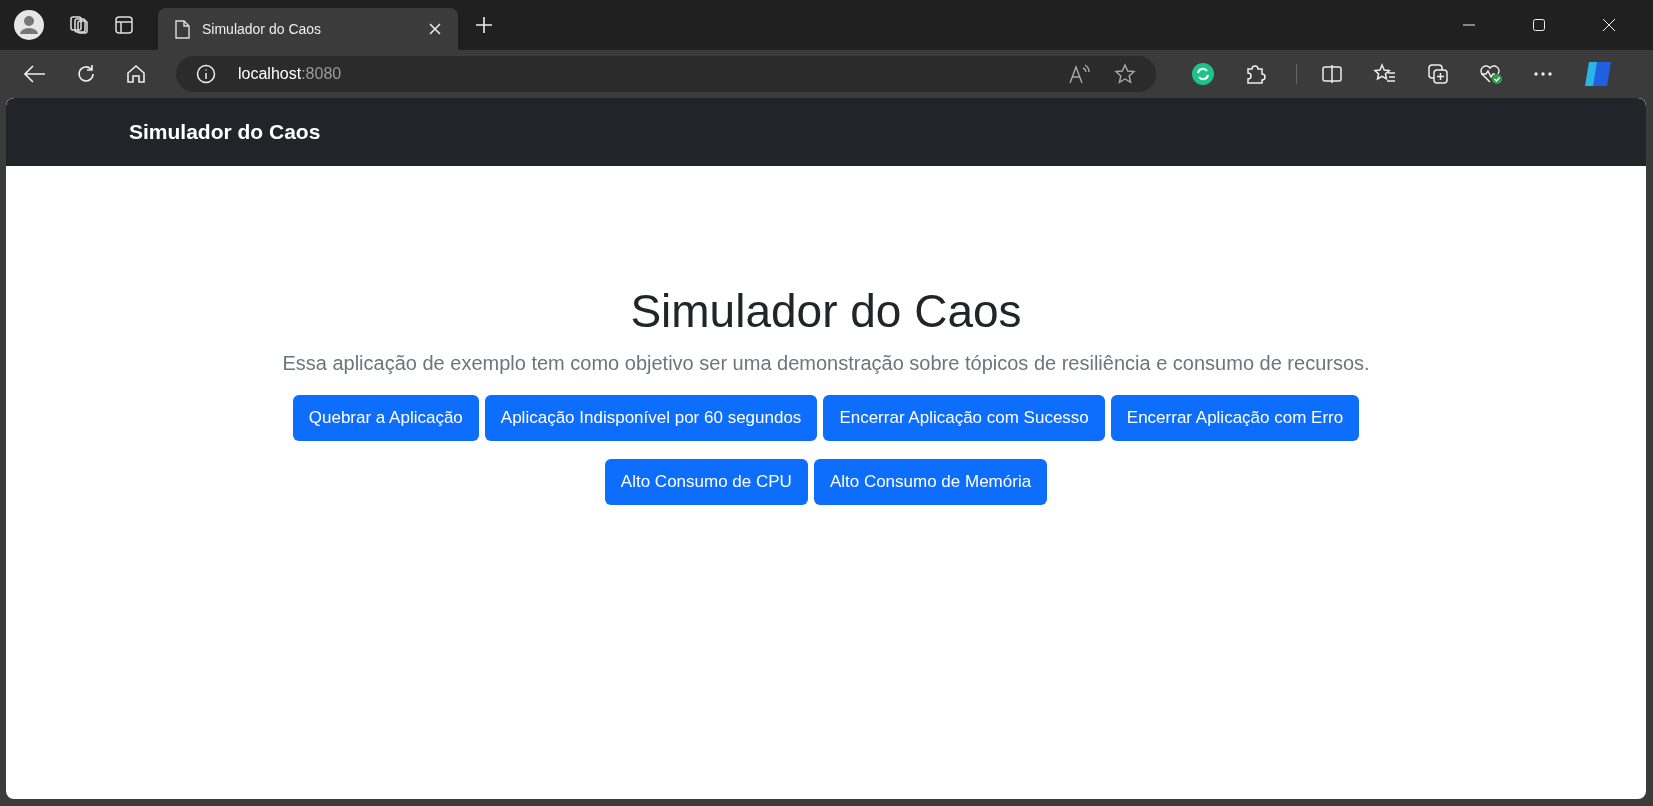  What do you see at coordinates (1235, 418) in the screenshot?
I see `action-button: Encerrar Aplicação com Erro` at bounding box center [1235, 418].